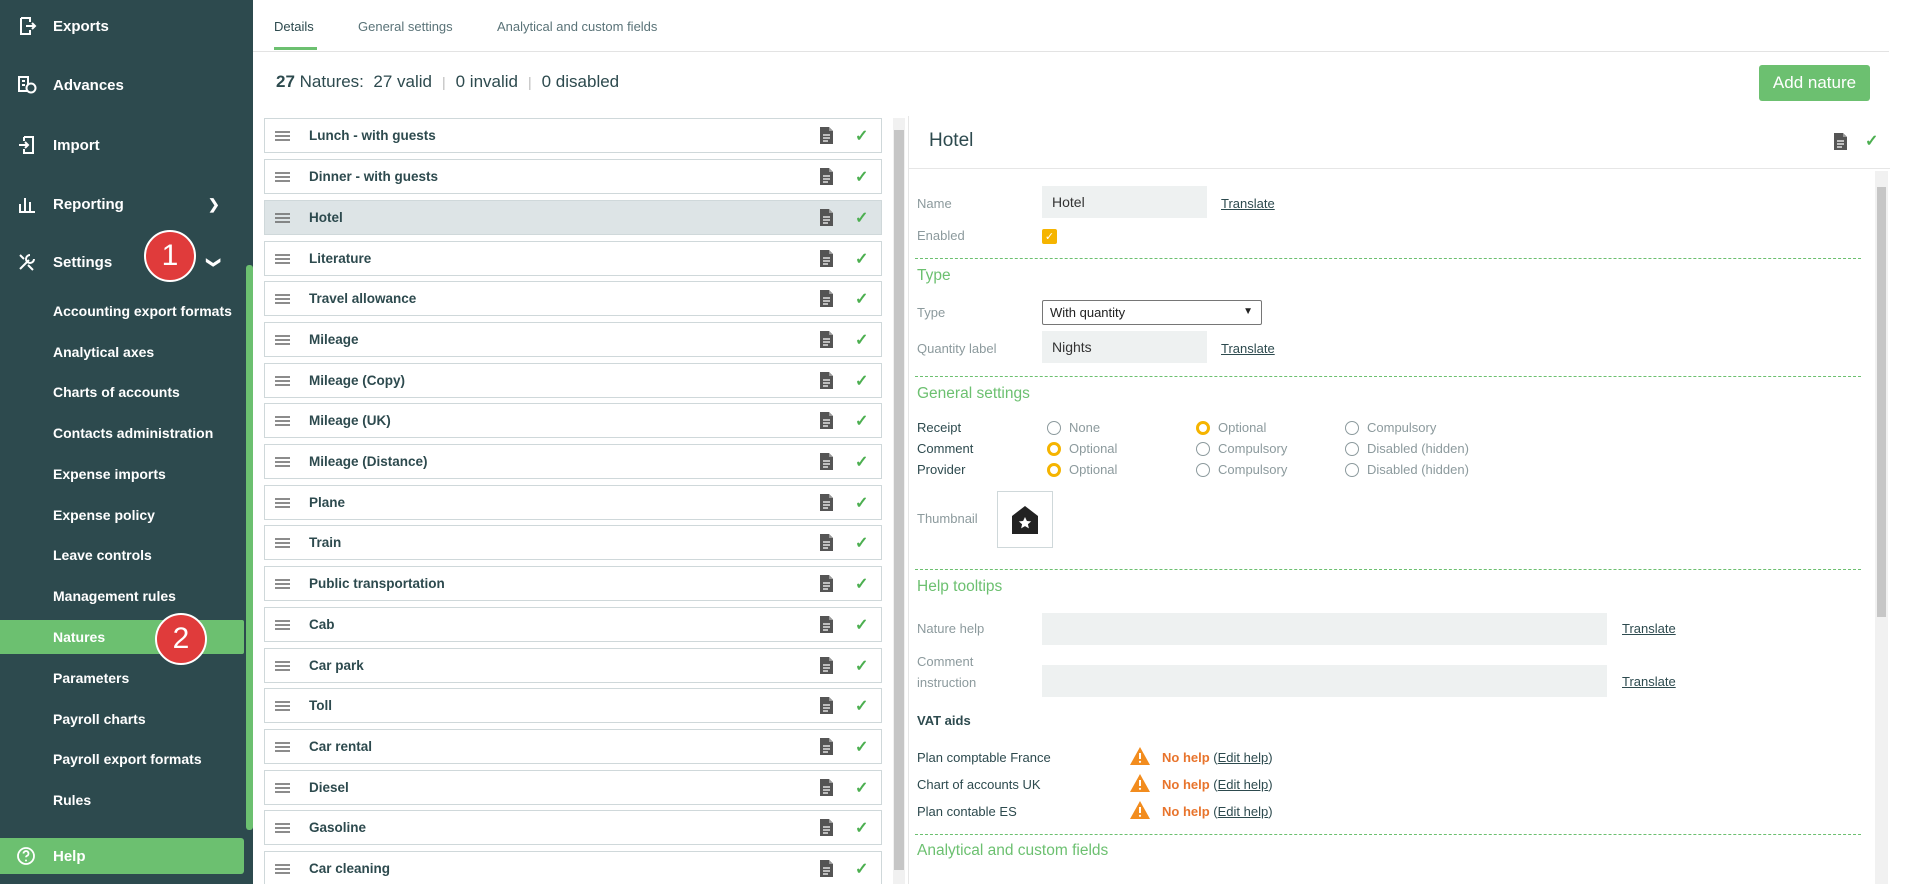  I want to click on sidebar-sub-rules: Rules, so click(123, 800).